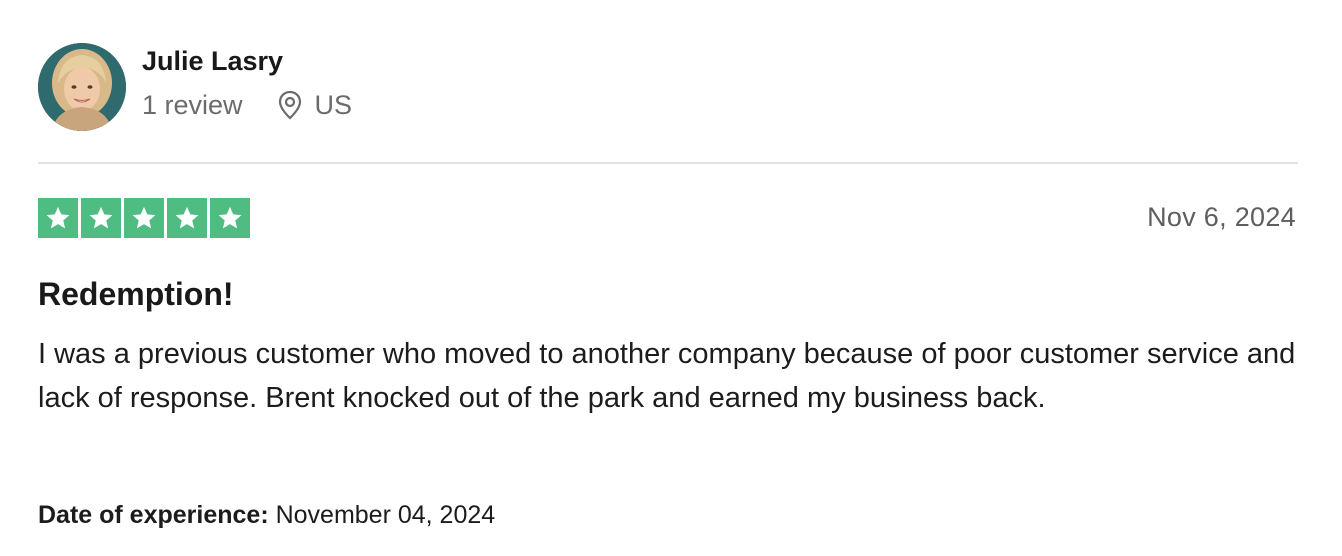  Describe the element at coordinates (247, 61) in the screenshot. I see `reviewer-name: Julie Lasry` at that location.